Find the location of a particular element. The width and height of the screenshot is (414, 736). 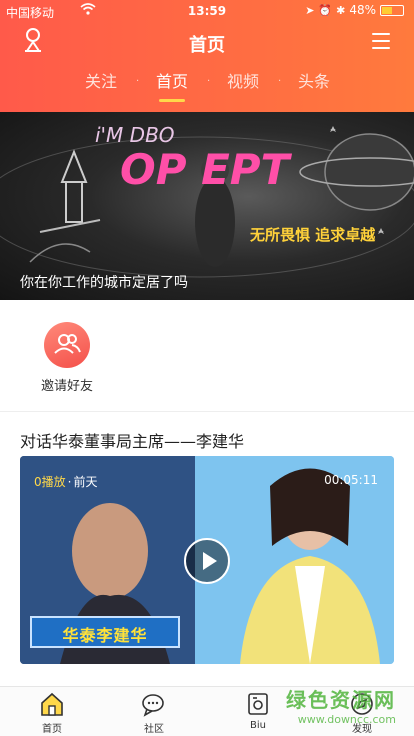

status-right: ➤ ⏰ ✱ 48% is located at coordinates (354, 10).